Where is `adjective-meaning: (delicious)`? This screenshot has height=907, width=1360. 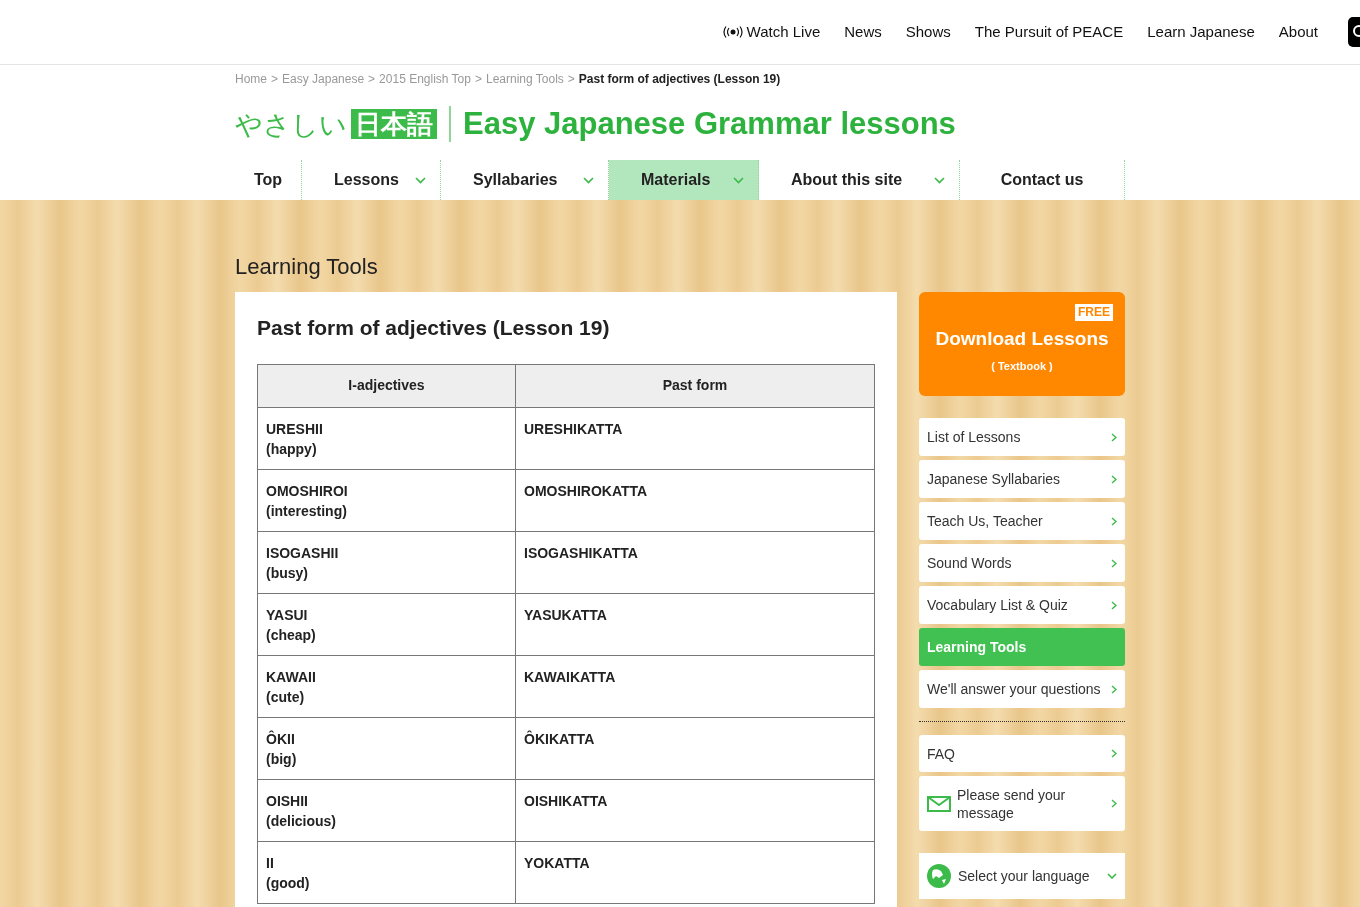
adjective-meaning: (delicious) is located at coordinates (301, 821).